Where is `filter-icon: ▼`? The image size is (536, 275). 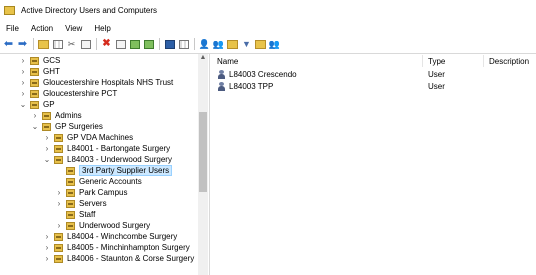 filter-icon: ▼ is located at coordinates (246, 44).